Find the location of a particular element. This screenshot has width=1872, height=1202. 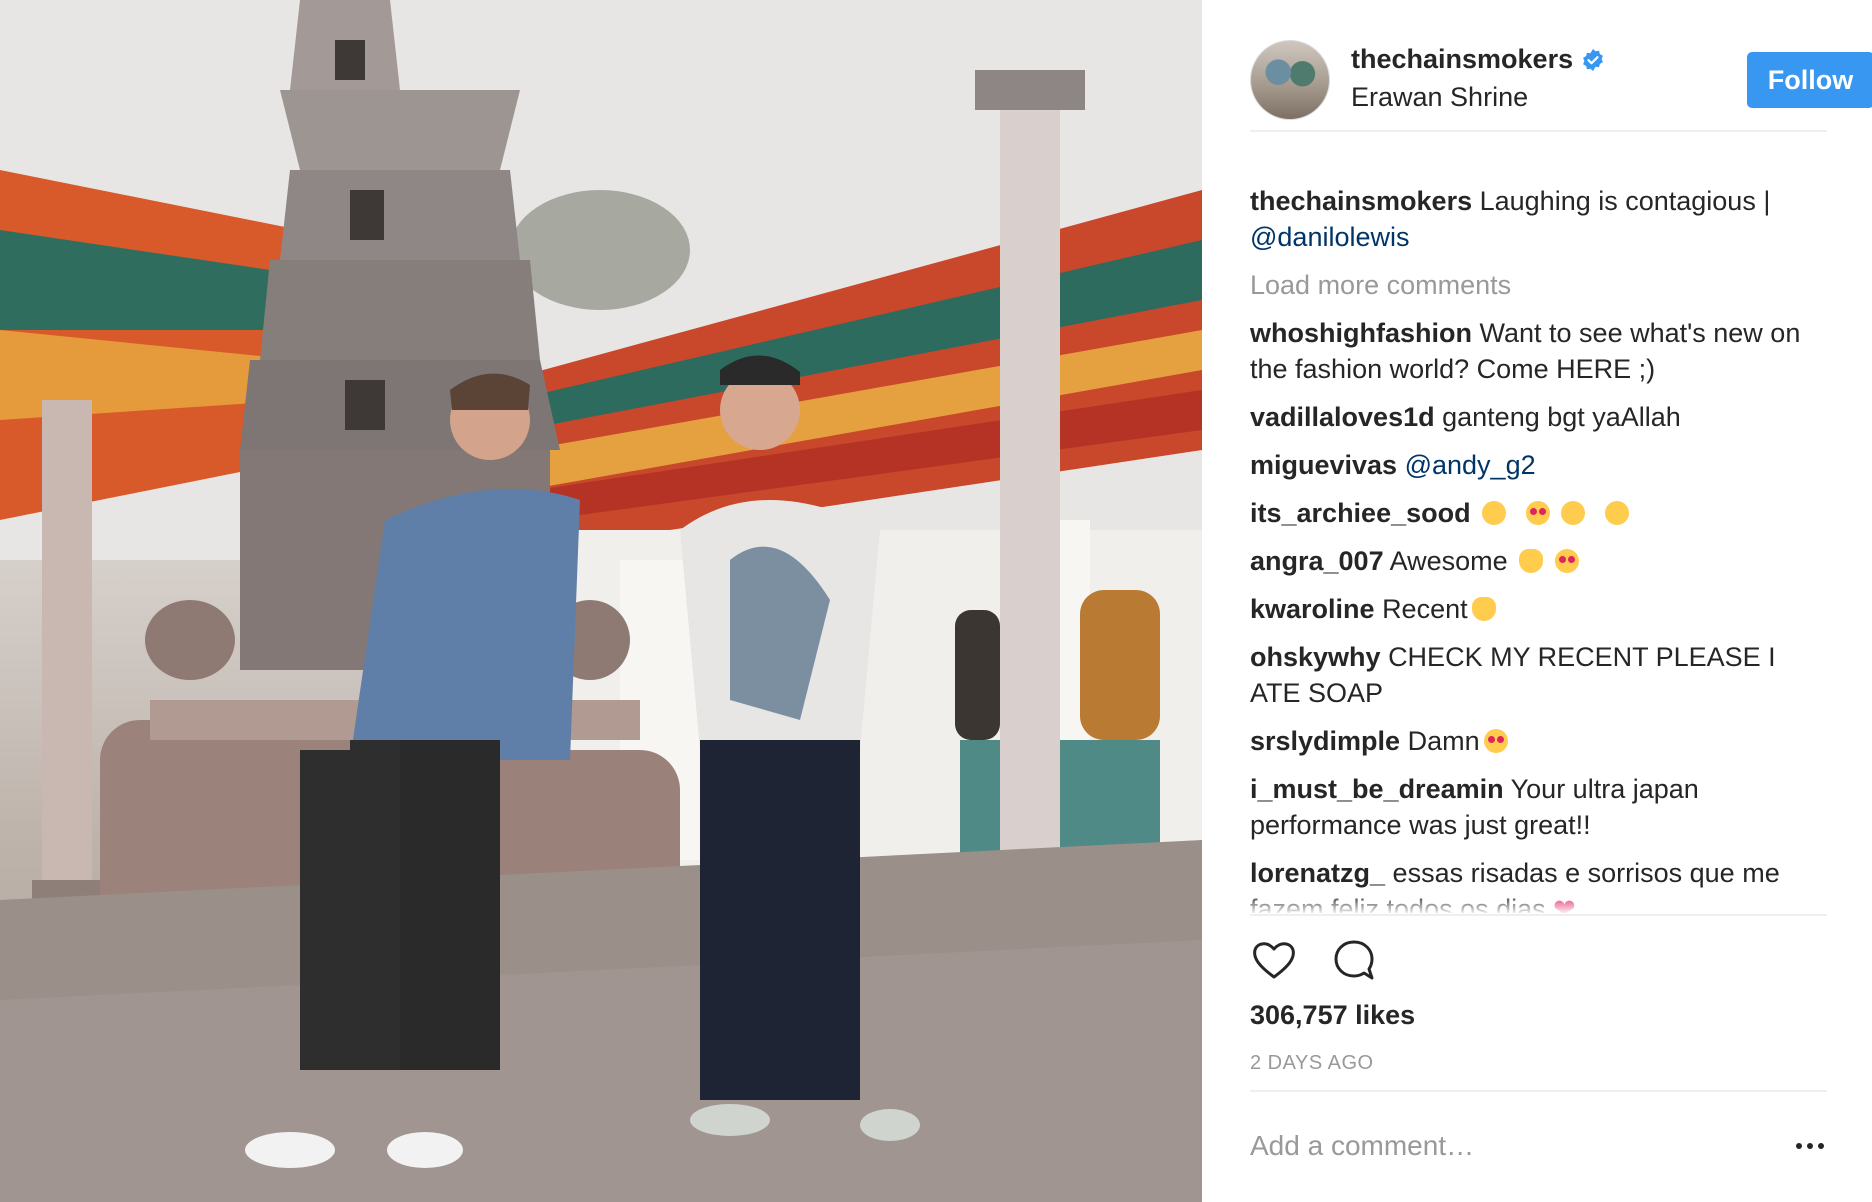

post-author: thechainsmokers is located at coordinates (1478, 59).